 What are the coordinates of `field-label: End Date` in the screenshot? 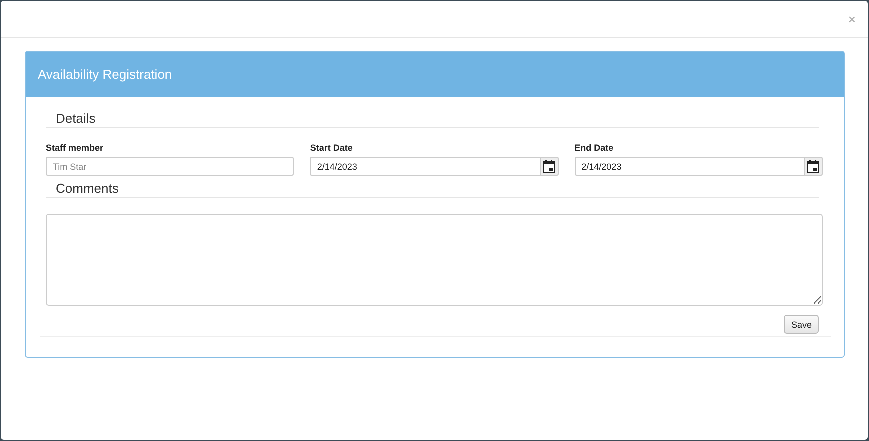 It's located at (594, 148).